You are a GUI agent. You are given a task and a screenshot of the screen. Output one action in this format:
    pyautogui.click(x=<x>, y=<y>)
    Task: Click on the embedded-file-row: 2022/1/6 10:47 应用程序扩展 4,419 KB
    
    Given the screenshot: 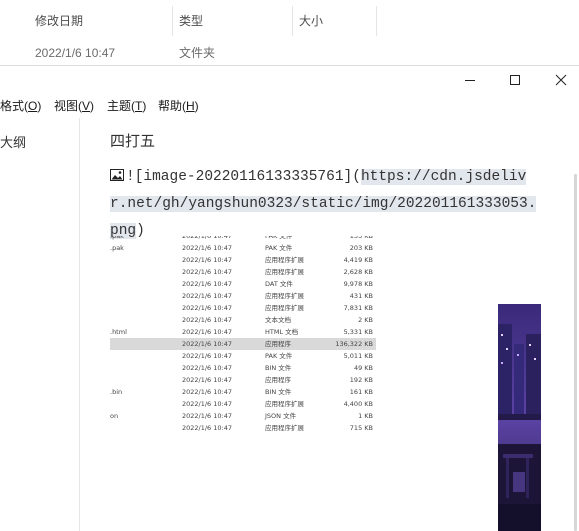 What is the action you would take?
    pyautogui.click(x=243, y=260)
    